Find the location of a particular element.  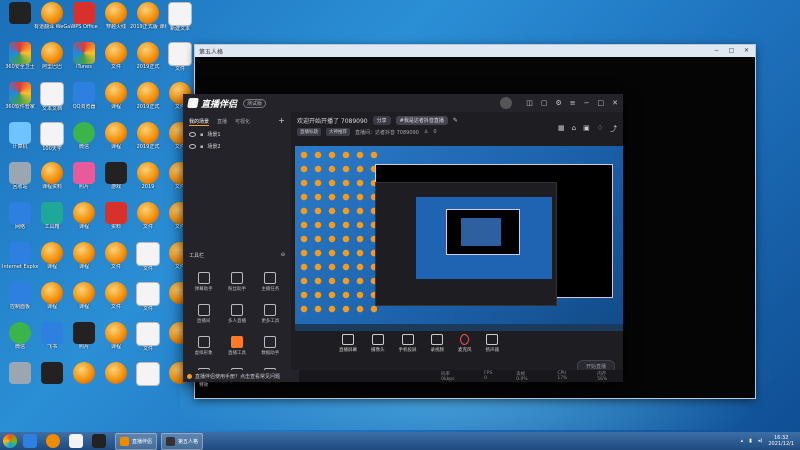

desktop-icon: 100天学 is located at coordinates (52, 142).